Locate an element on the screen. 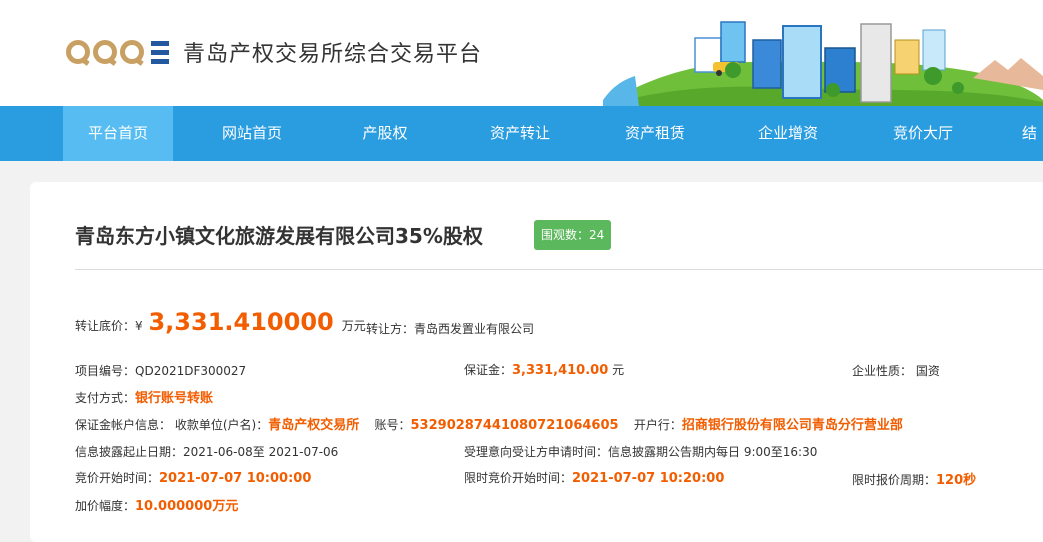  nav-item-capital-increase: 企业增资 is located at coordinates (788, 133).